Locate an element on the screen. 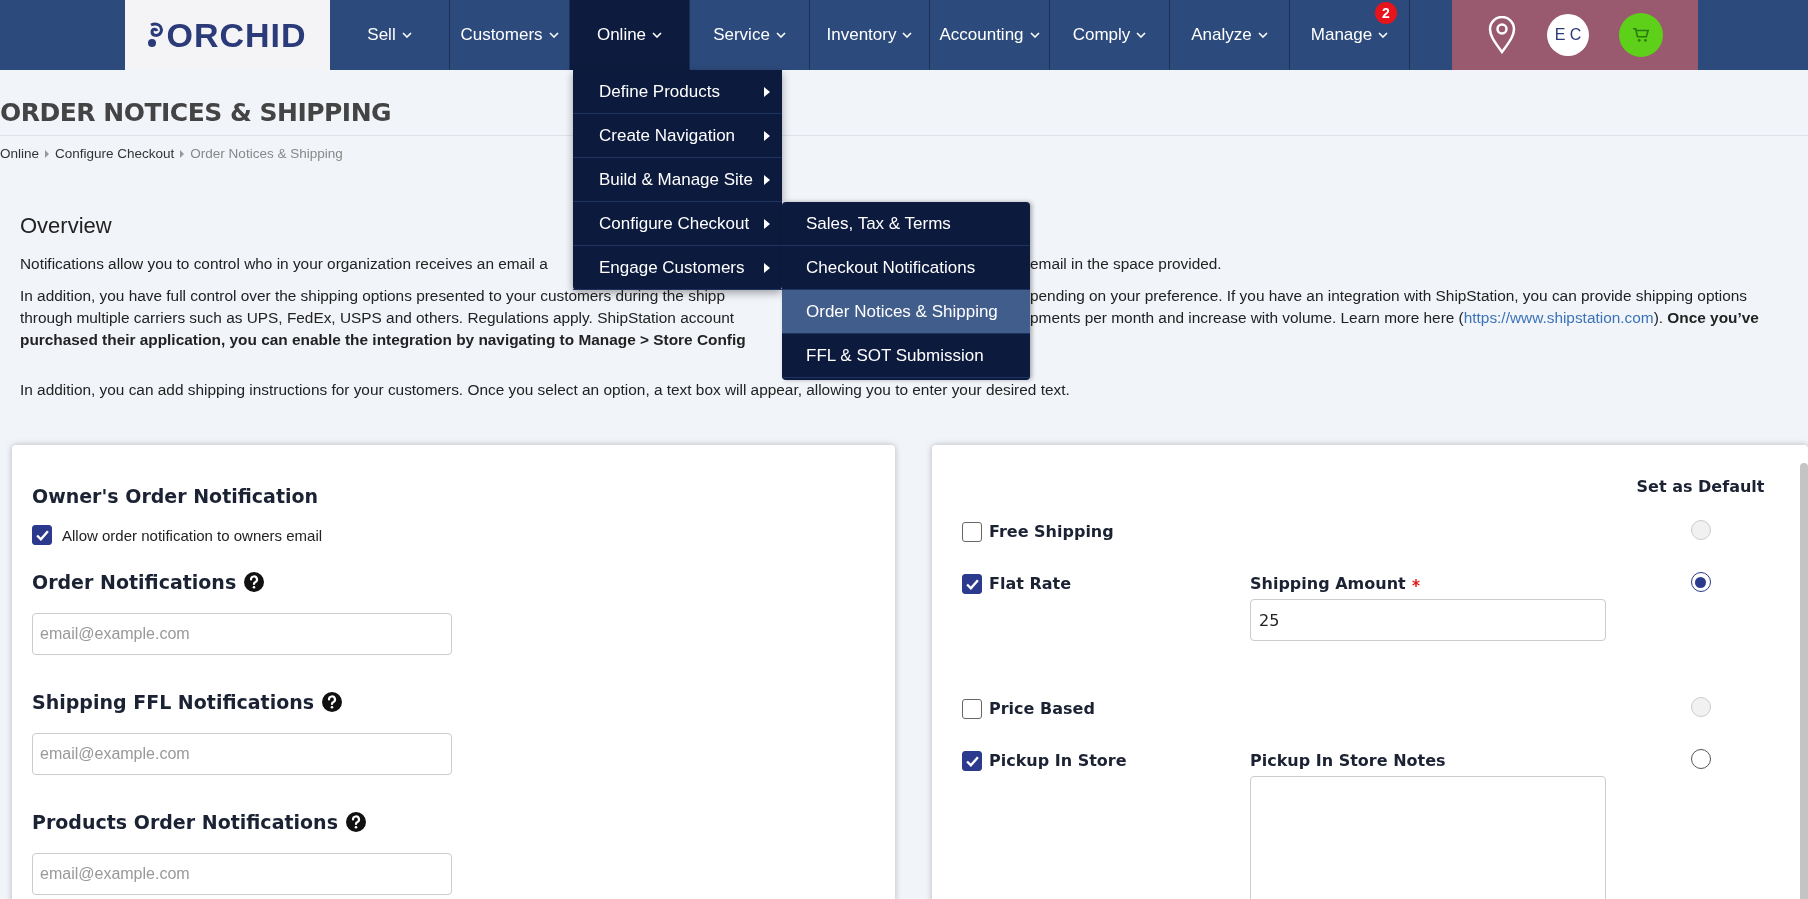 The height and width of the screenshot is (899, 1808). nav-item: Comply is located at coordinates (1110, 35).